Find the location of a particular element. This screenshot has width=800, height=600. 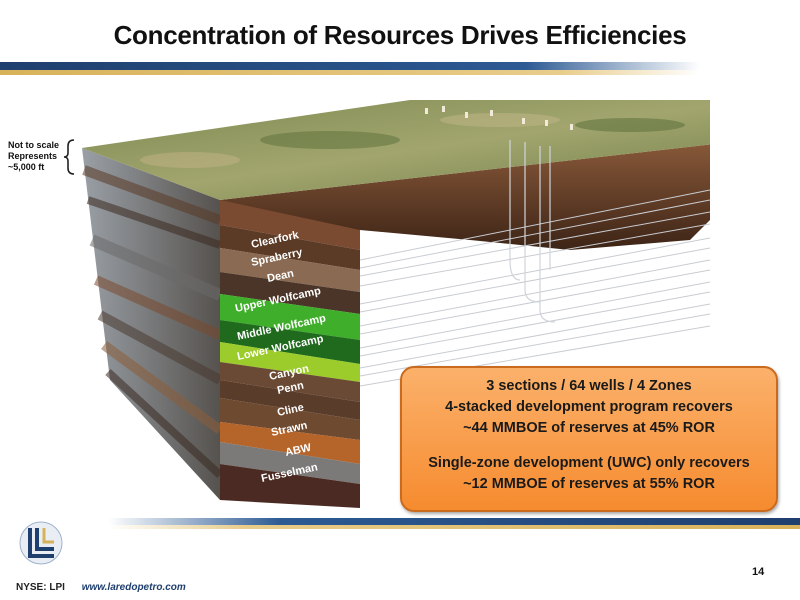

scale-note-line: ~5,000 ft is located at coordinates (26, 167).